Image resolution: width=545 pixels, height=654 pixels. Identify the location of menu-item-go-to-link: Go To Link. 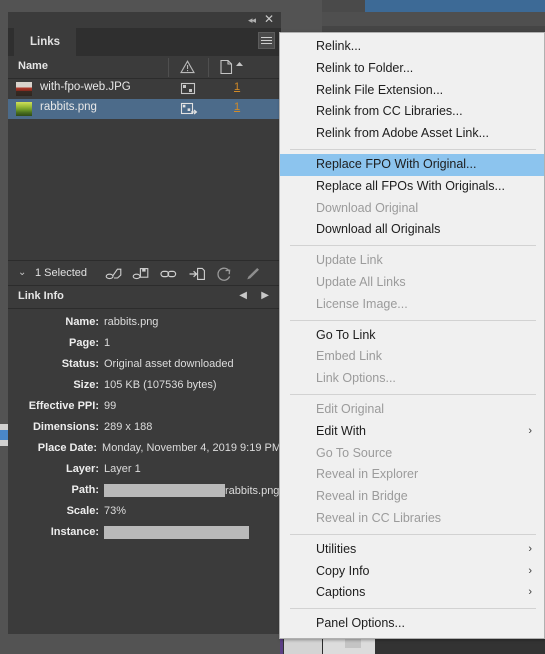
(412, 336).